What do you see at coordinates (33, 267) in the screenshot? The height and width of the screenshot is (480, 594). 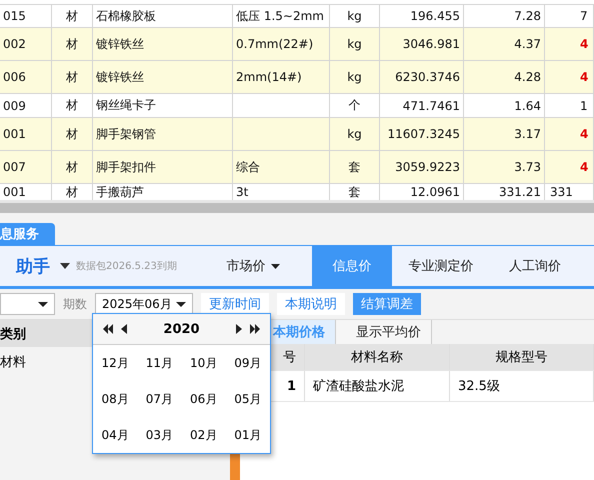 I see `brand-logo: 助手` at bounding box center [33, 267].